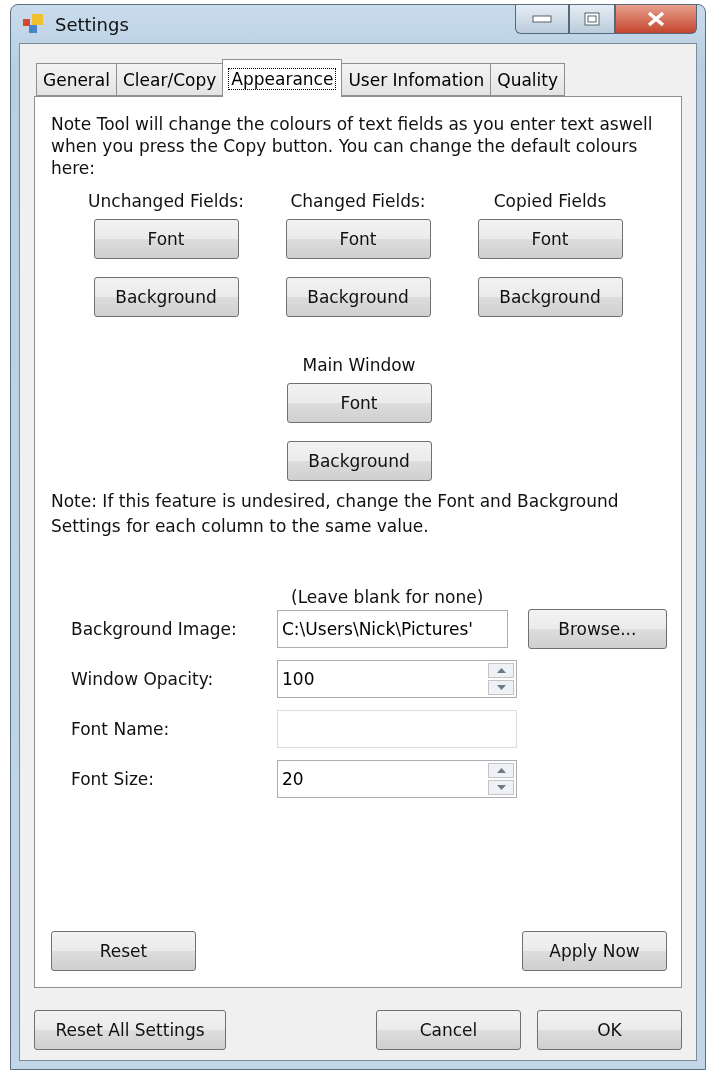  What do you see at coordinates (113, 779) in the screenshot?
I see `field-label: Font Size:` at bounding box center [113, 779].